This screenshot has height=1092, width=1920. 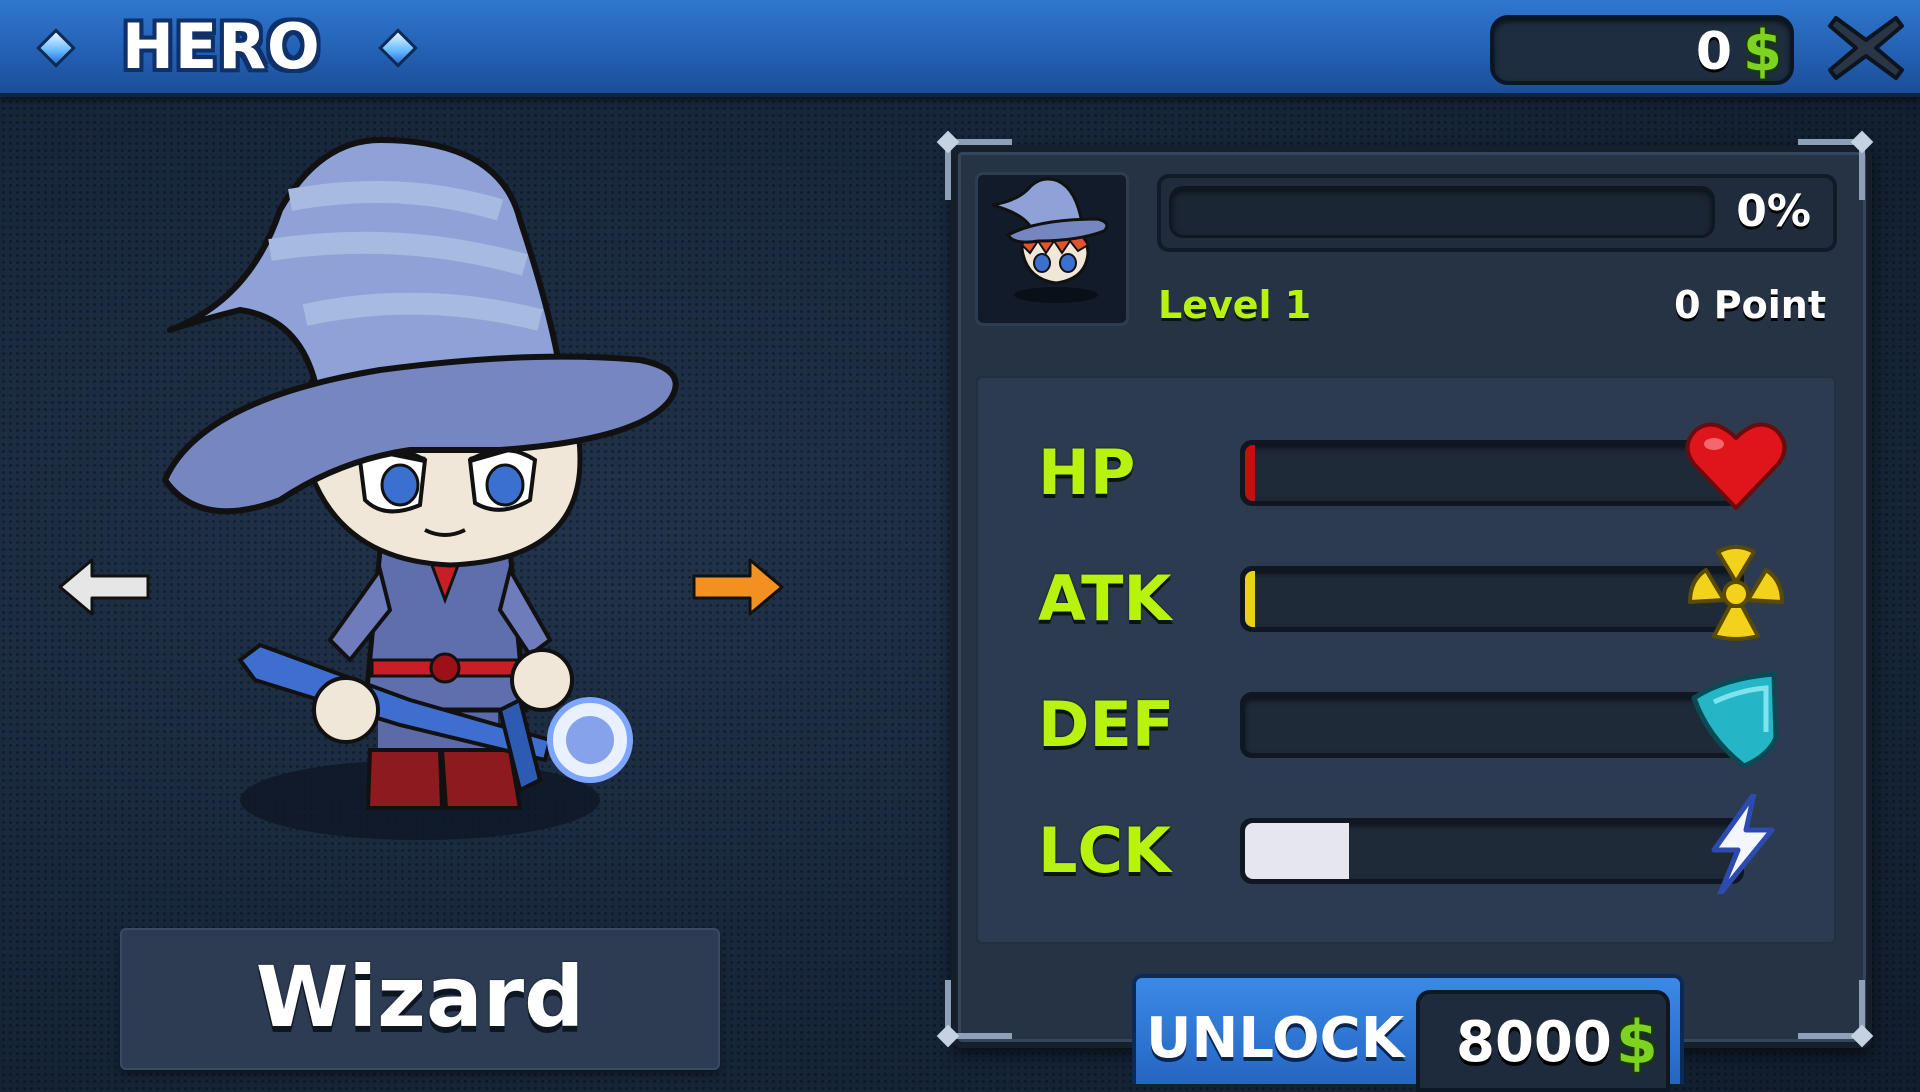 I want to click on prev-hero-button, so click(x=104, y=589).